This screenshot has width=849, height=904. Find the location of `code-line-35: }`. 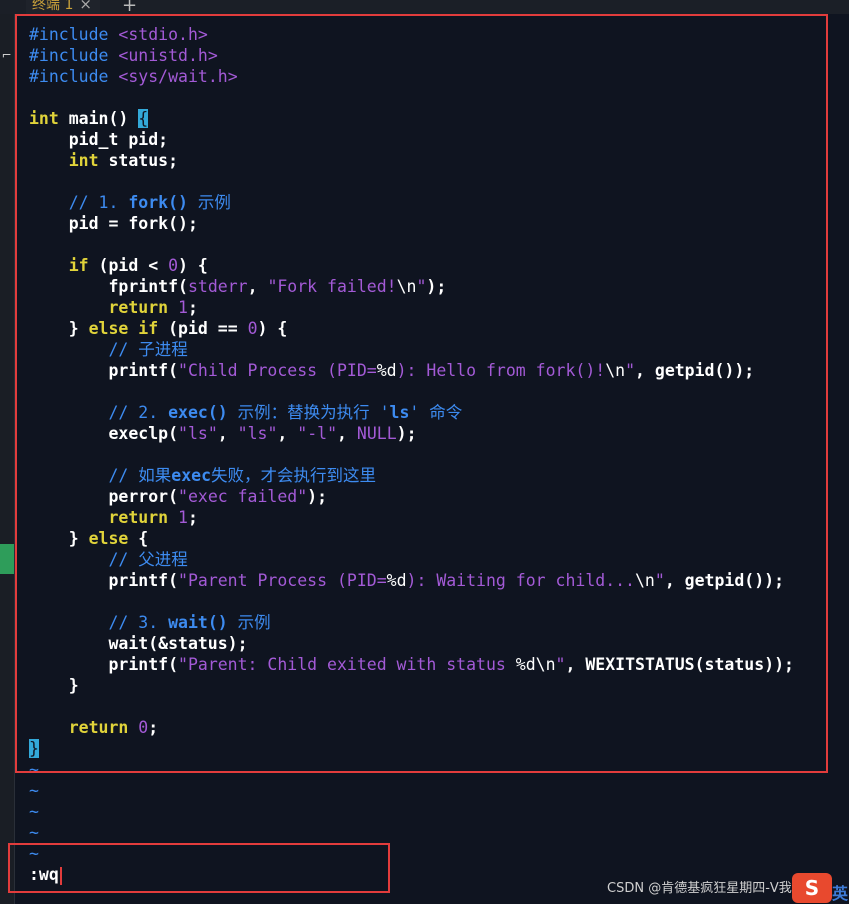

code-line-35: } is located at coordinates (434, 748).